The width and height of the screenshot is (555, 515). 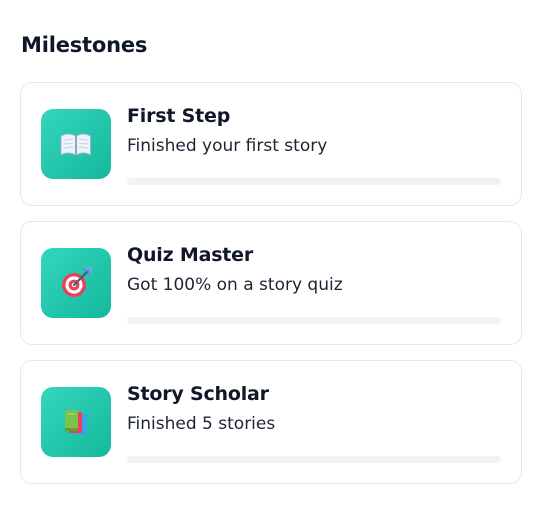 What do you see at coordinates (76, 283) in the screenshot?
I see `target-icon` at bounding box center [76, 283].